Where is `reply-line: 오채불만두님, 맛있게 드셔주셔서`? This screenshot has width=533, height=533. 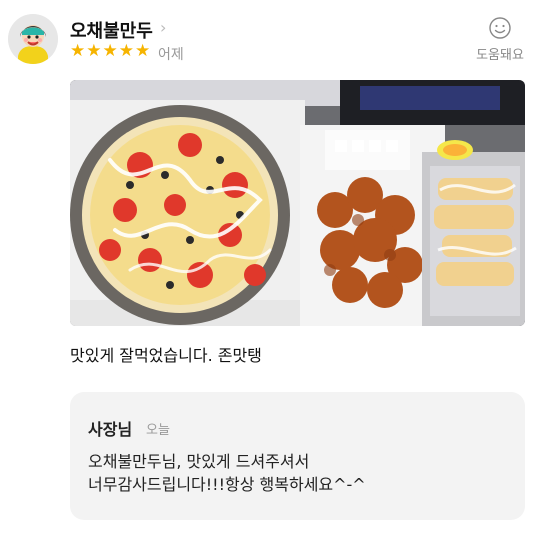 reply-line: 오채불만두님, 맛있게 드셔주셔서 is located at coordinates (199, 461).